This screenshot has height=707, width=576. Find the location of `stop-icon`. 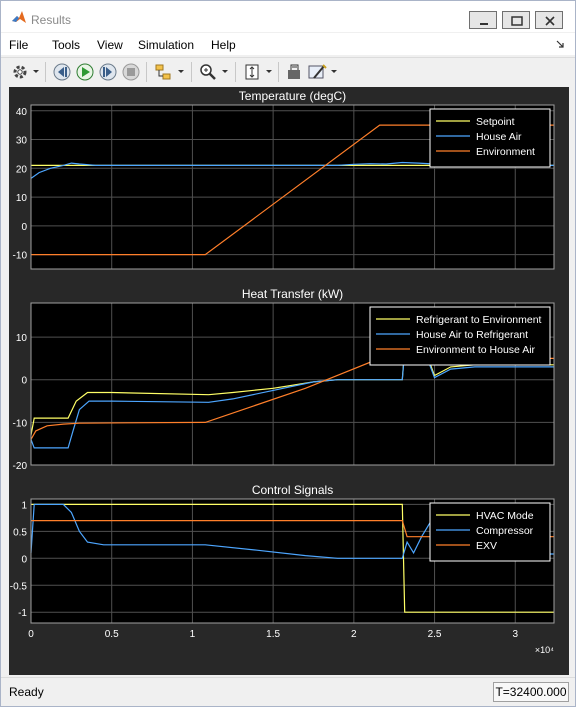

stop-icon is located at coordinates (131, 72).